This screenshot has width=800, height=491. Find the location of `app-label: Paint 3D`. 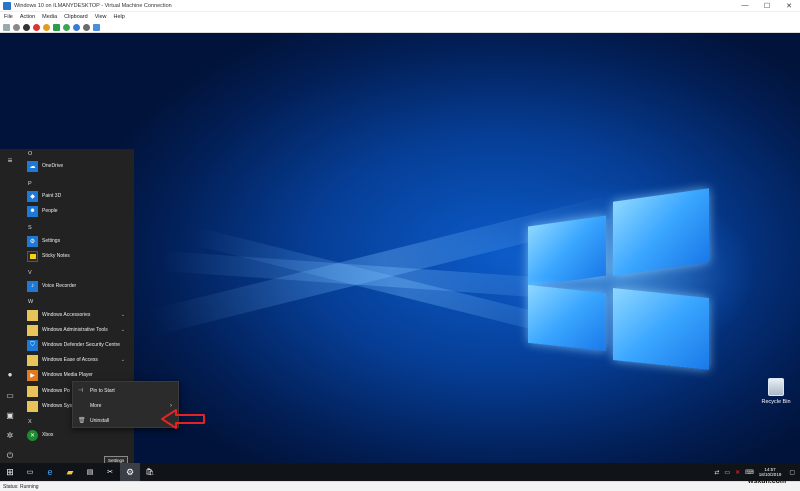

app-label: Paint 3D is located at coordinates (52, 196).